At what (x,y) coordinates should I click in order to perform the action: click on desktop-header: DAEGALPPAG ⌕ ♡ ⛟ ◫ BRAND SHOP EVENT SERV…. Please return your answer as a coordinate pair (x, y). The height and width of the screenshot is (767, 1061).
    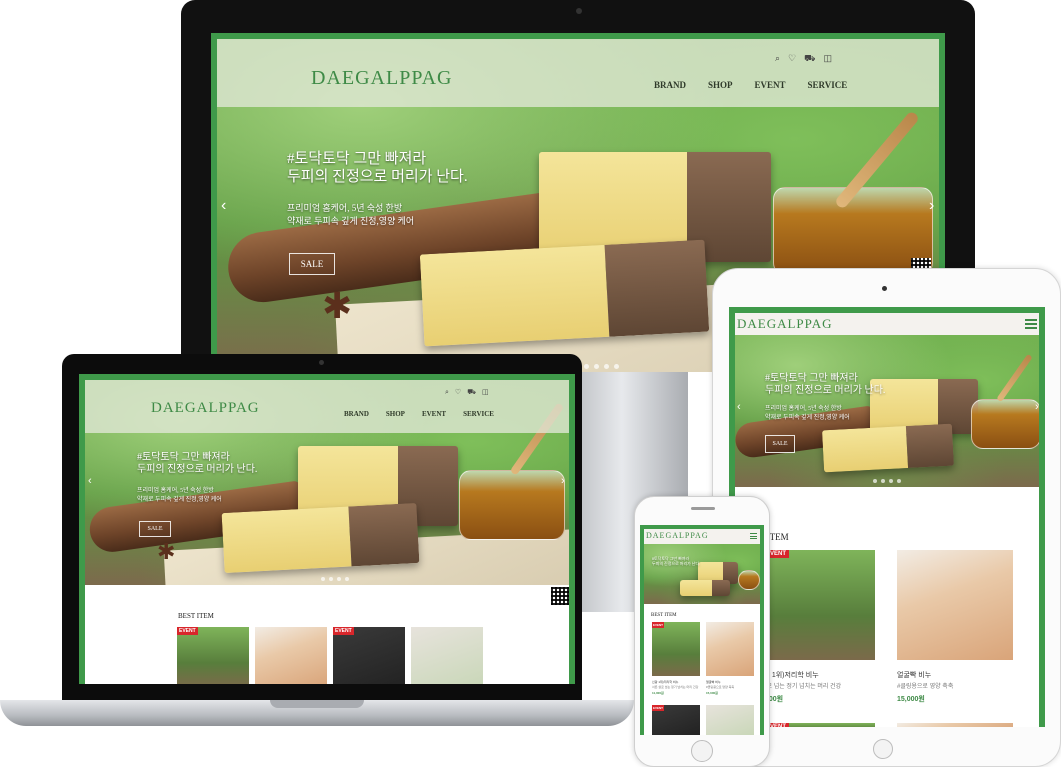
    Looking at the image, I should click on (578, 73).